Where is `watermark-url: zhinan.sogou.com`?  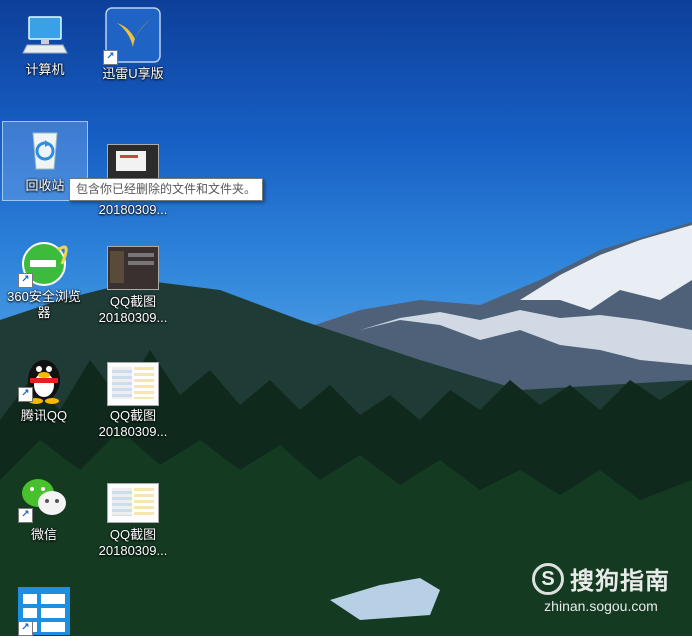
watermark-url: zhinan.sogou.com is located at coordinates (601, 606).